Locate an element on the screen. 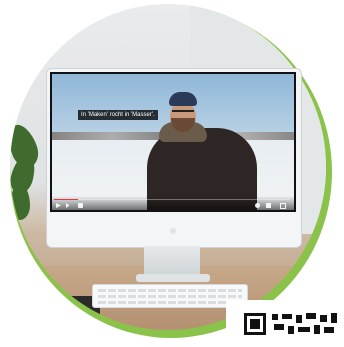 This screenshot has height=347, width=344. progress-fill is located at coordinates (66, 199).